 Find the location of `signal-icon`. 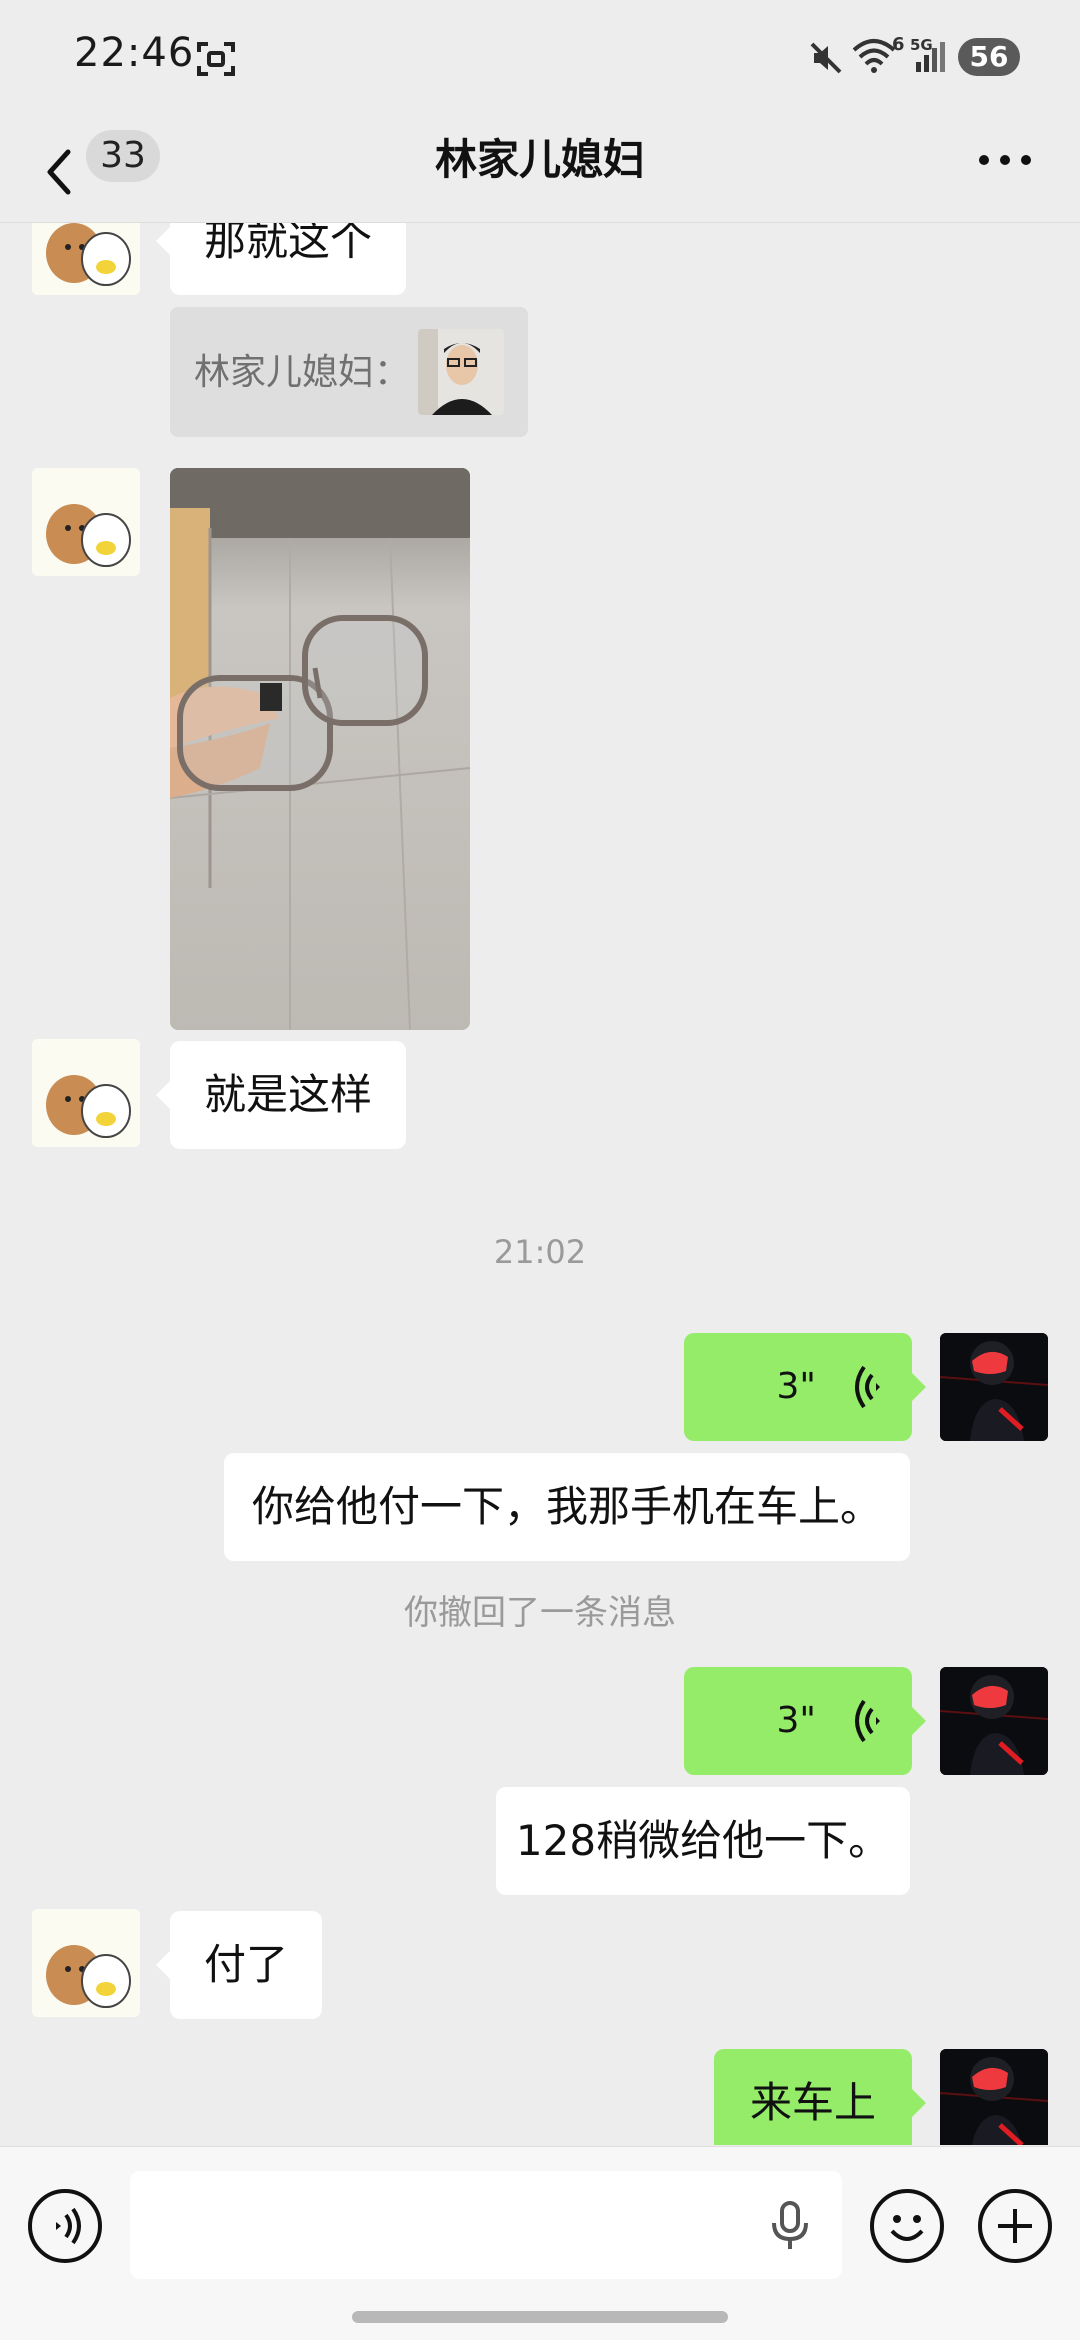

signal-icon is located at coordinates (930, 57).